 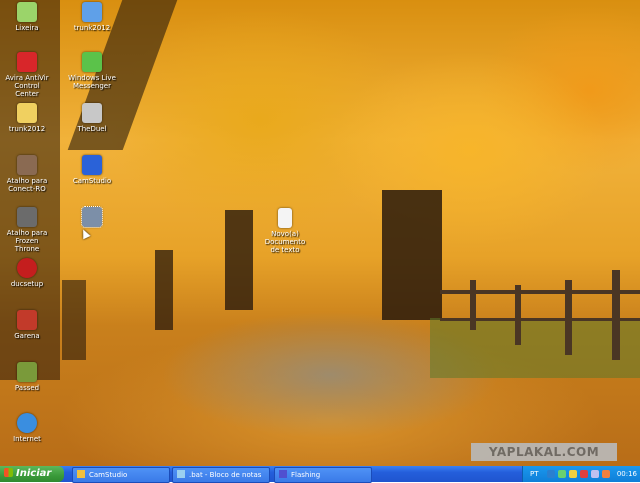 I want to click on desktop-icon-trunk2012: trunk2012, so click(x=92, y=17).